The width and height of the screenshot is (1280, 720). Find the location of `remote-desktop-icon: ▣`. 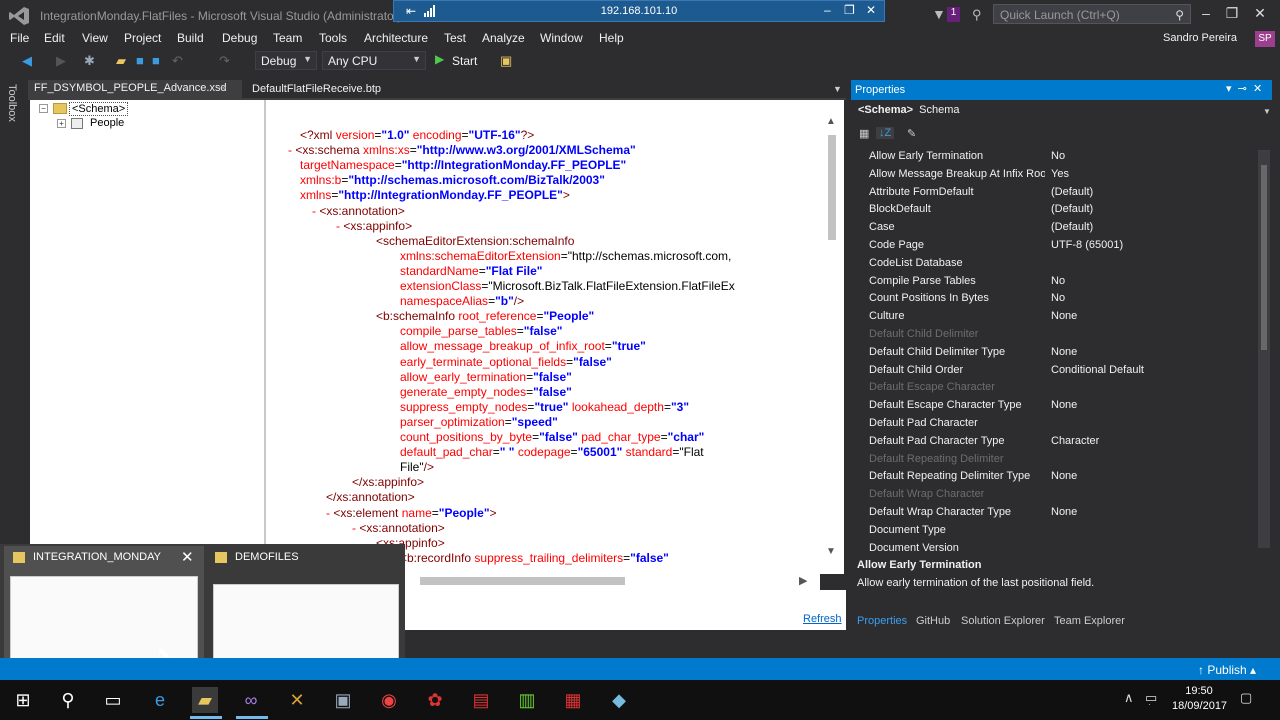

remote-desktop-icon: ▣ is located at coordinates (343, 700).